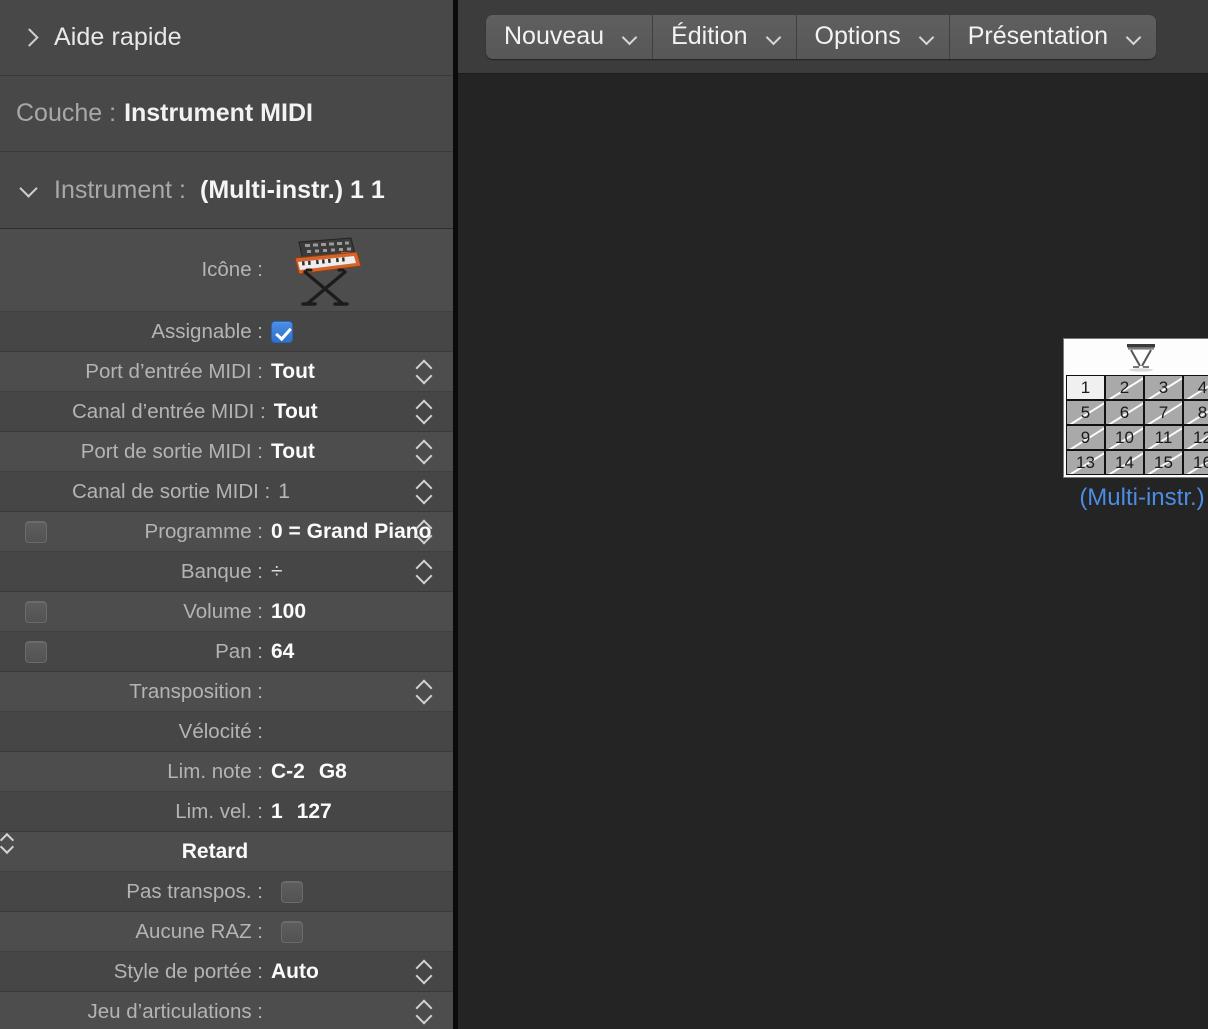  I want to click on checkbox-aucune-raz, so click(292, 931).